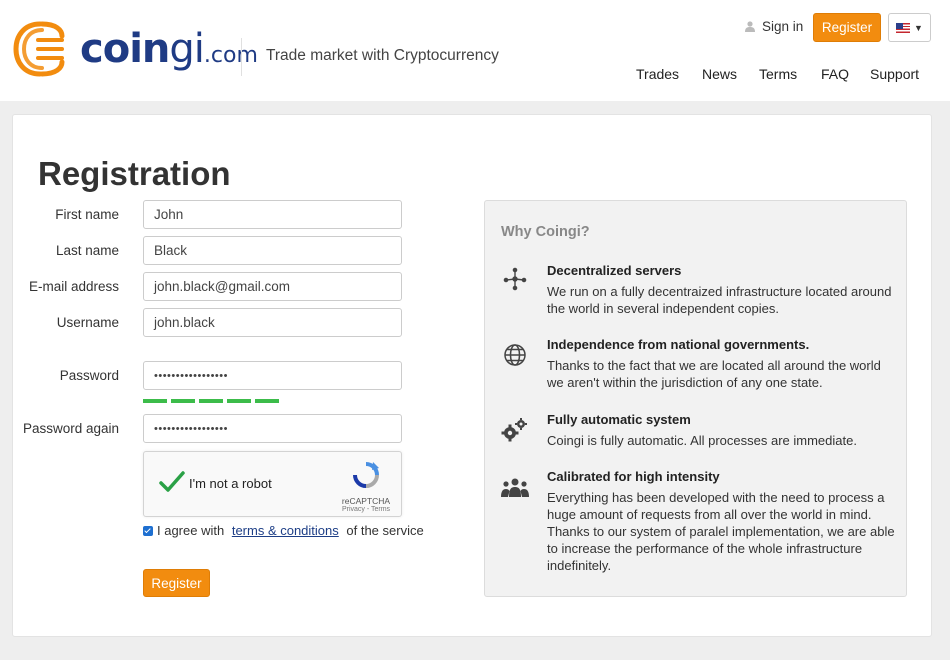 Image resolution: width=950 pixels, height=660 pixels. I want to click on first-name-label: First name, so click(87, 214).